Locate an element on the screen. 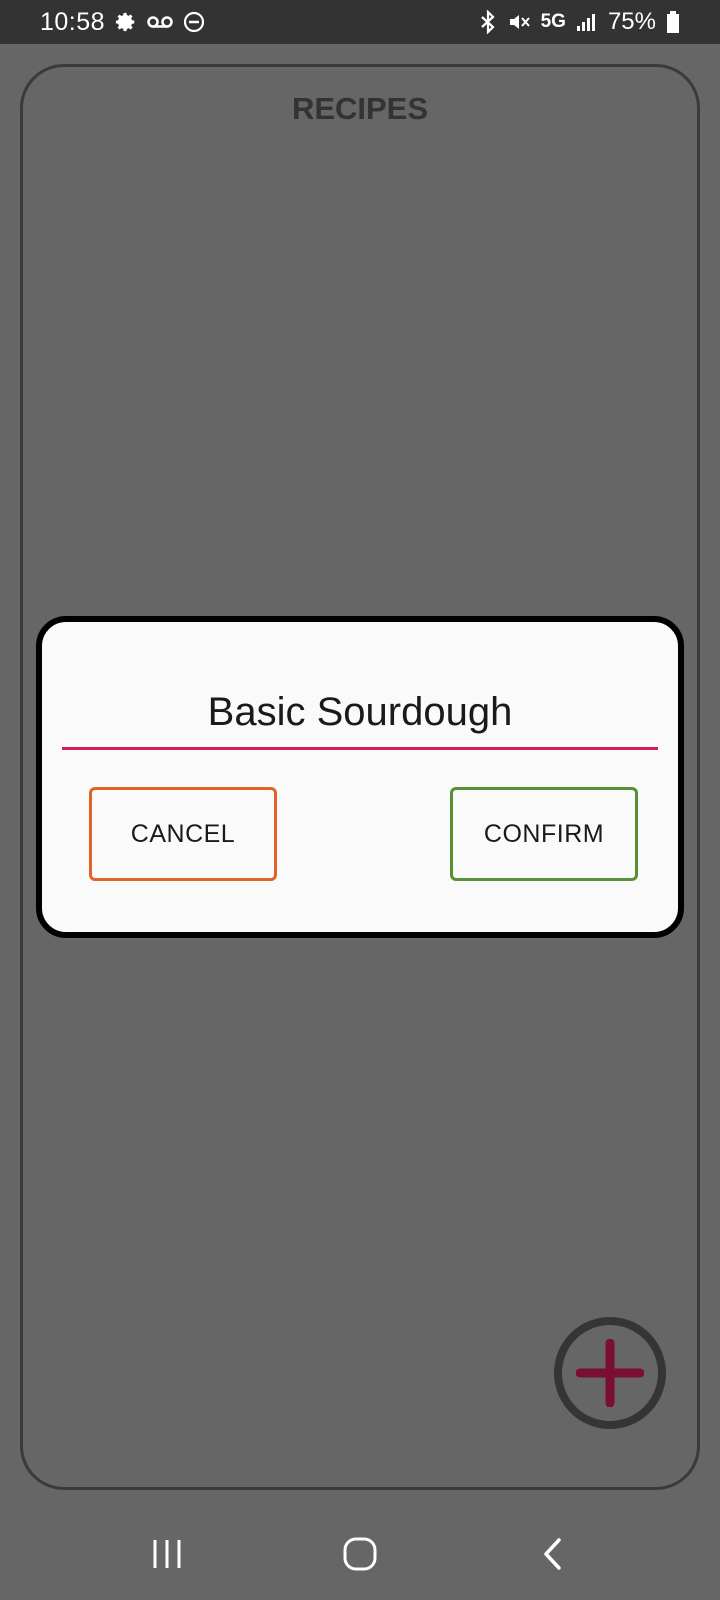 This screenshot has width=720, height=1600. system-nav-bar is located at coordinates (360, 1554).